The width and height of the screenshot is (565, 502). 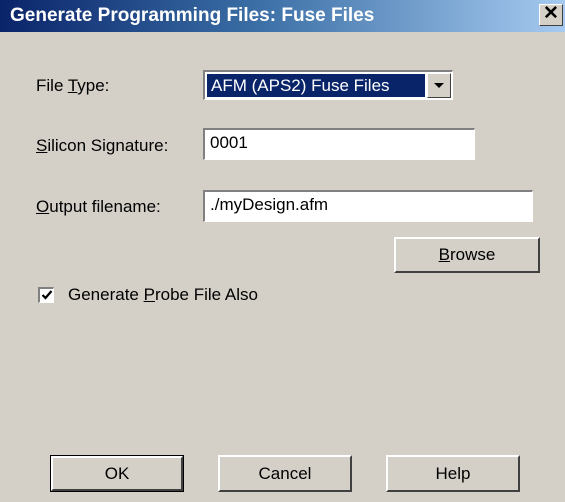 I want to click on file-type-dropdown: AFM (APS2) Fuse Files, so click(x=328, y=85).